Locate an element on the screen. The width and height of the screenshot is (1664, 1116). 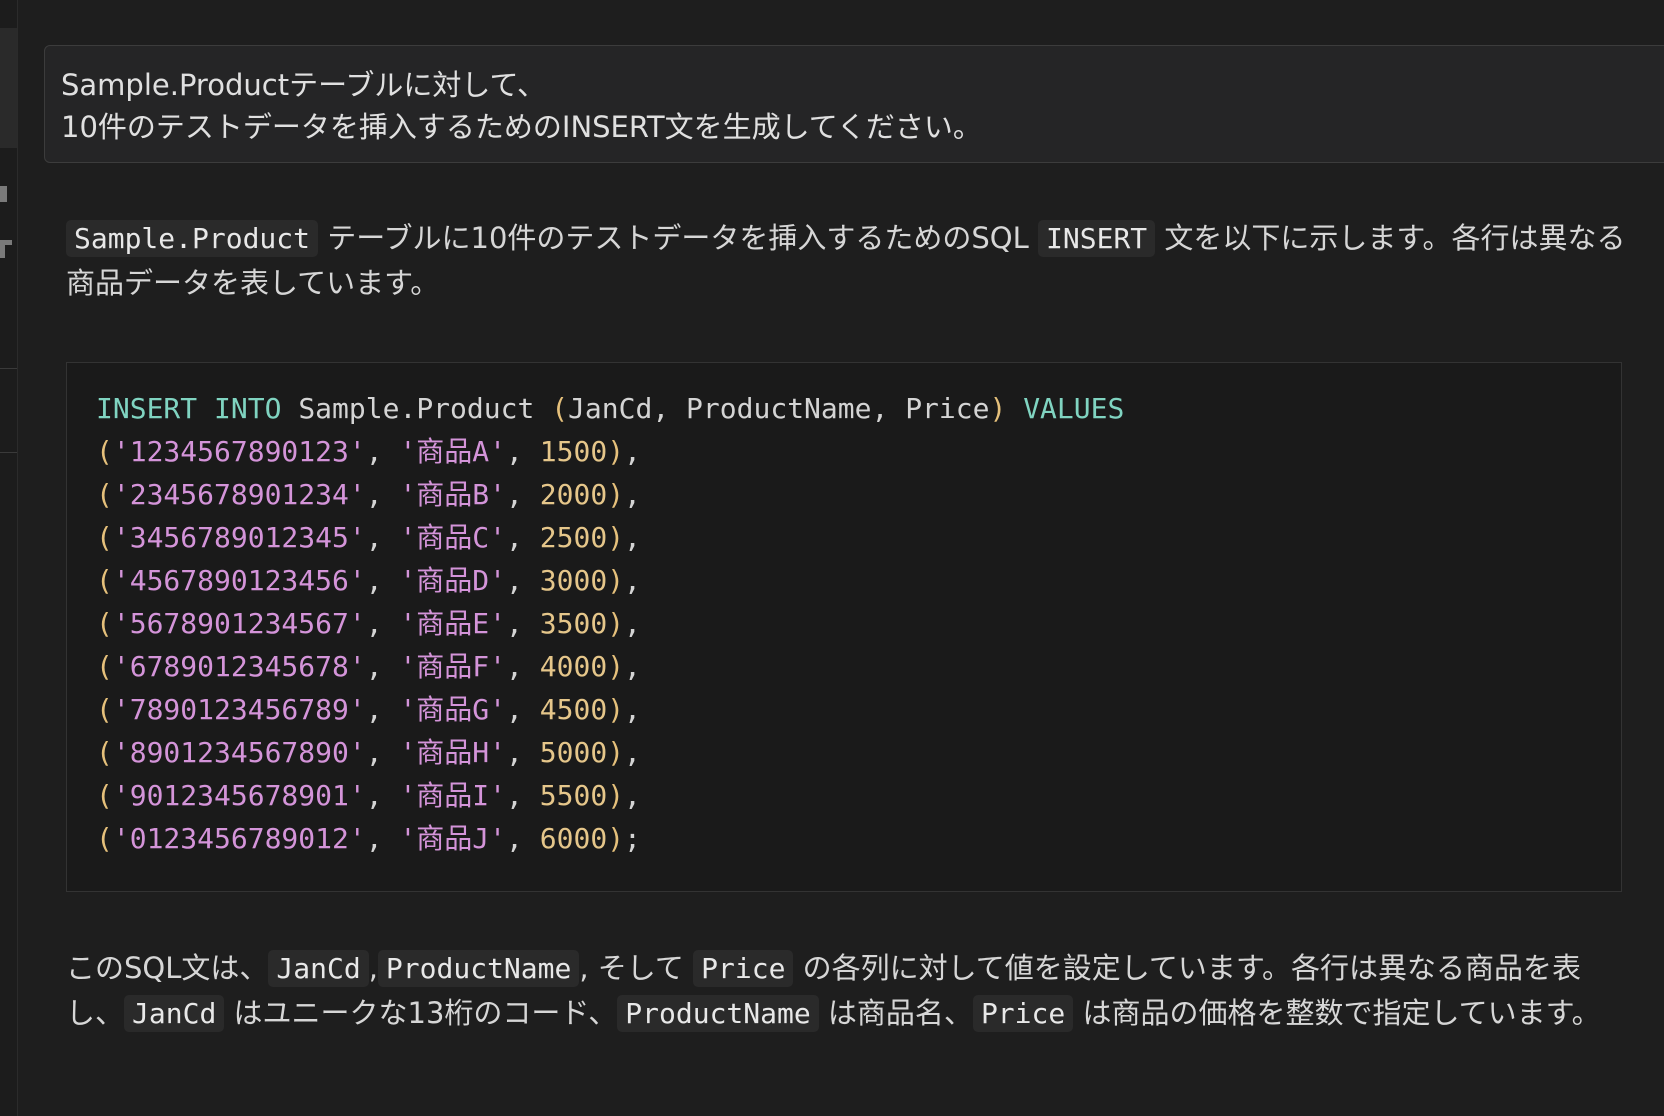
code-line-value-row: ('0123456789012', '商品J', 6000); is located at coordinates (844, 838).